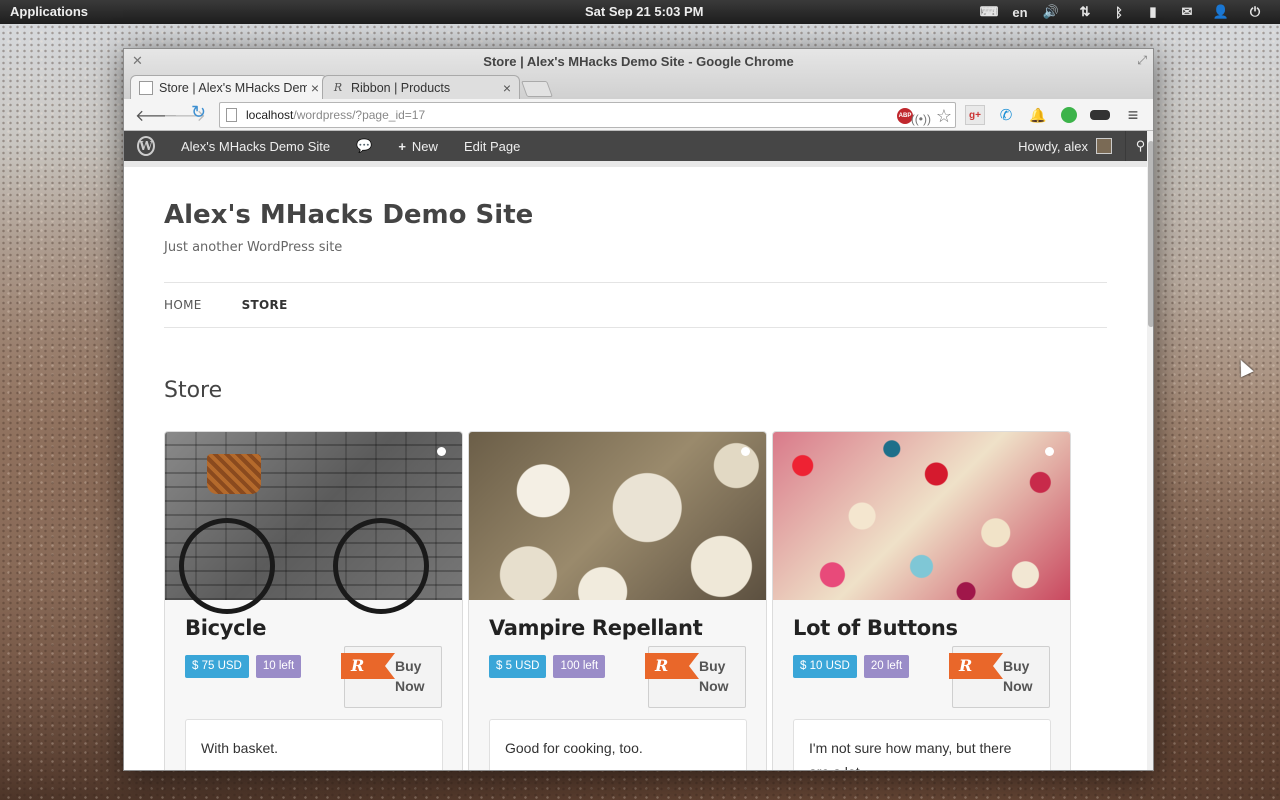 This screenshot has height=800, width=1280. I want to click on network-icon: ⇅, so click(1085, 12).